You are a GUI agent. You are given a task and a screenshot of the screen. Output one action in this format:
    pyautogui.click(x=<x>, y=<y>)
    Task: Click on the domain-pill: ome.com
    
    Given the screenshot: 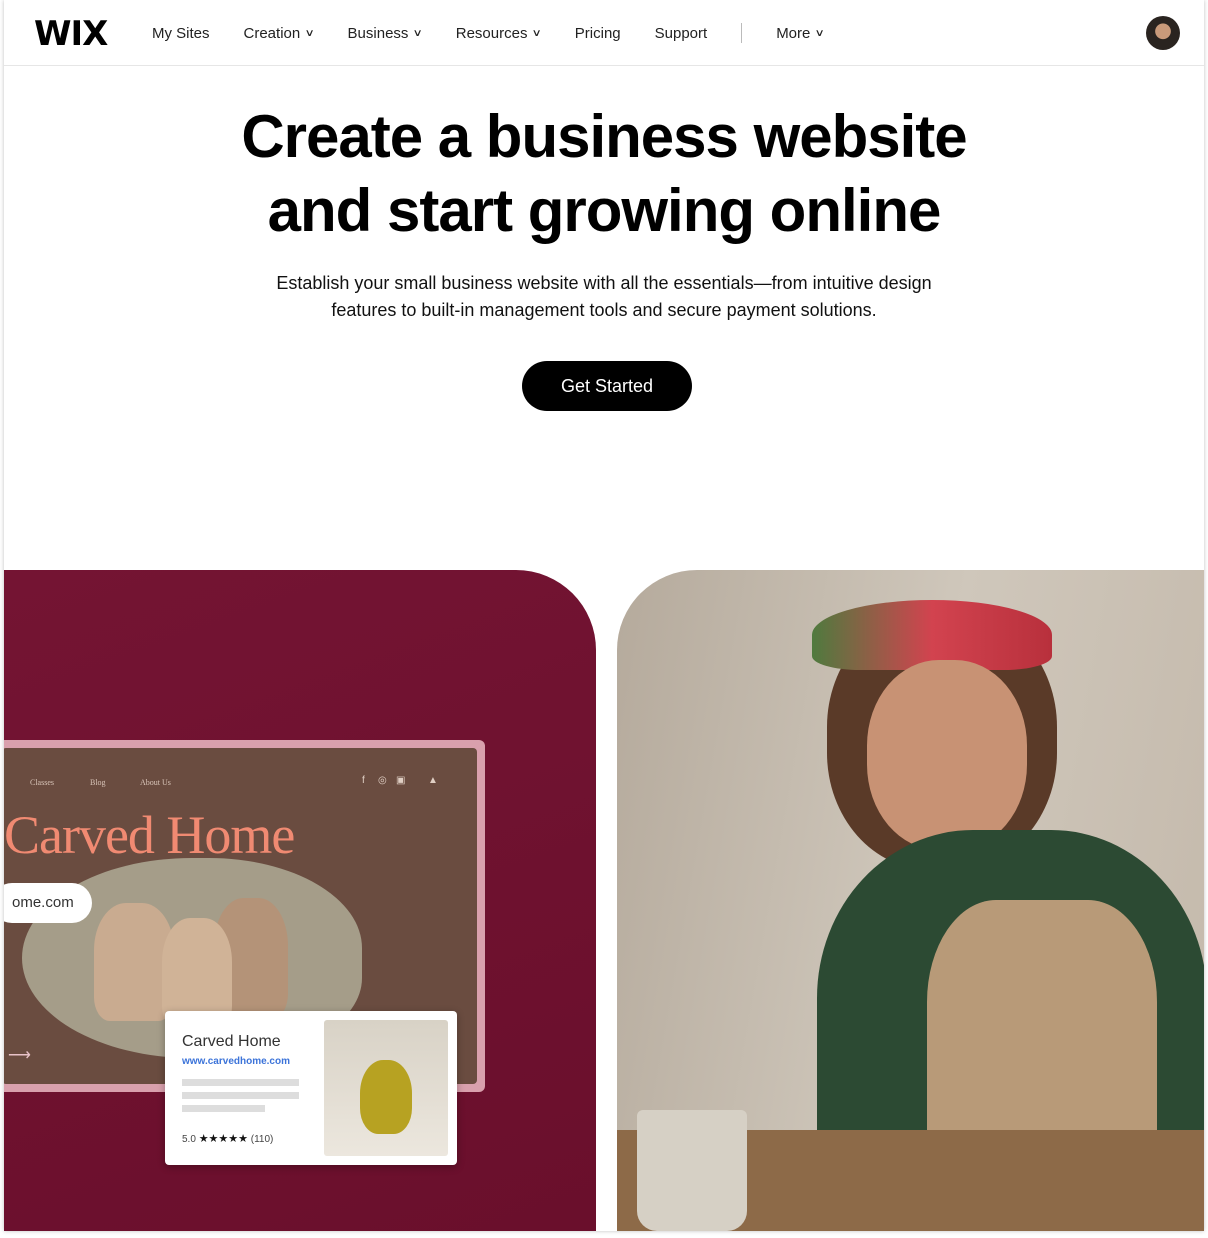 What is the action you would take?
    pyautogui.click(x=48, y=903)
    